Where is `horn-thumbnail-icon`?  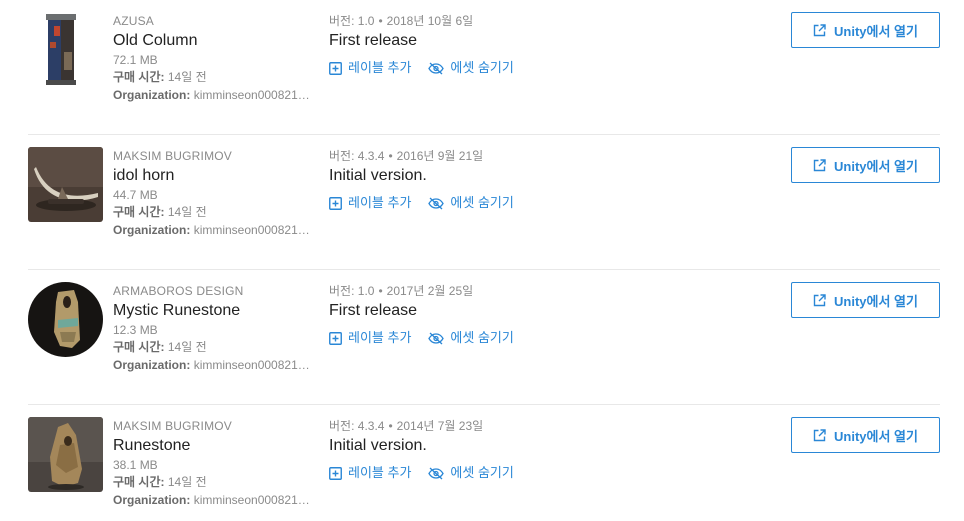 horn-thumbnail-icon is located at coordinates (65, 184).